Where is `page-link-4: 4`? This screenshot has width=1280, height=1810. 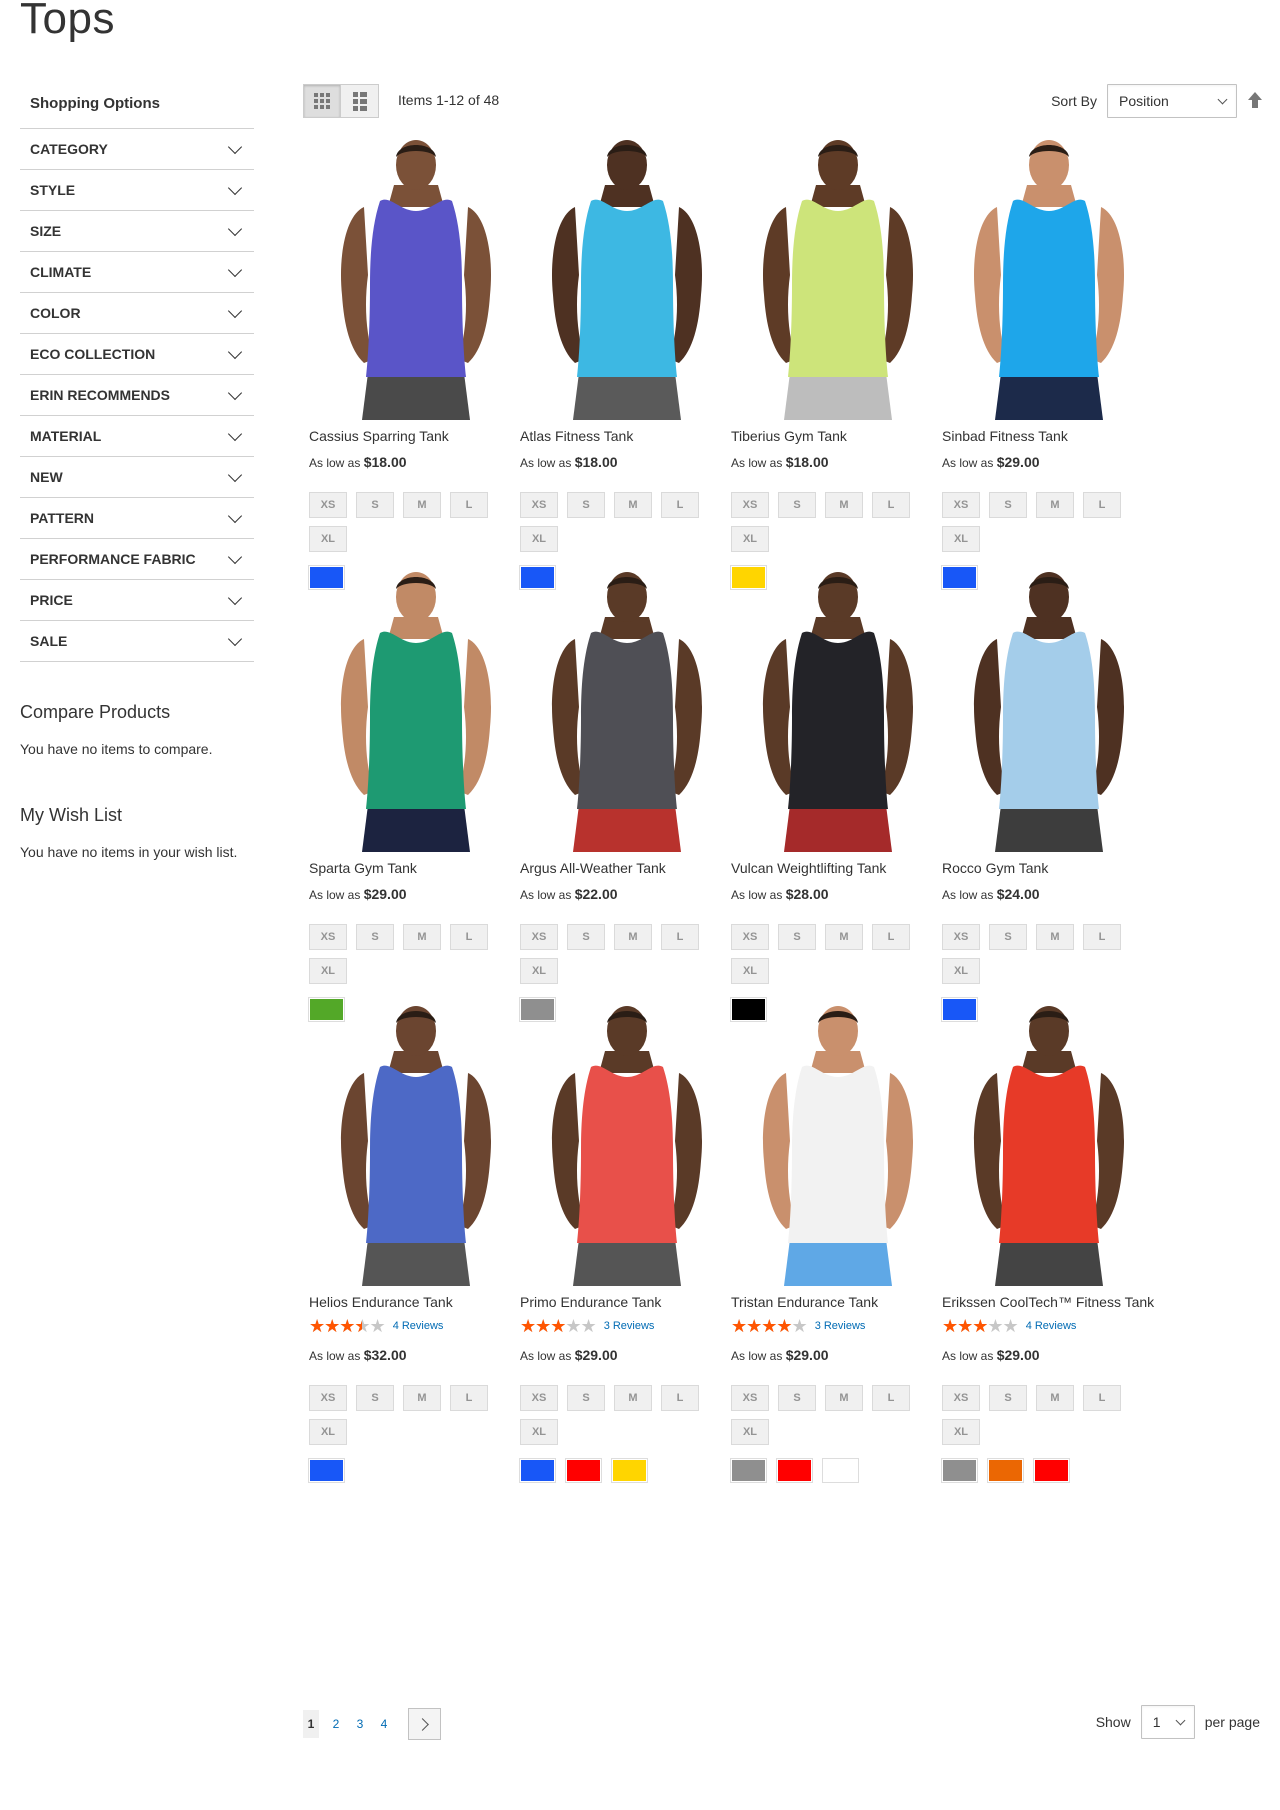
page-link-4: 4 is located at coordinates (384, 1724).